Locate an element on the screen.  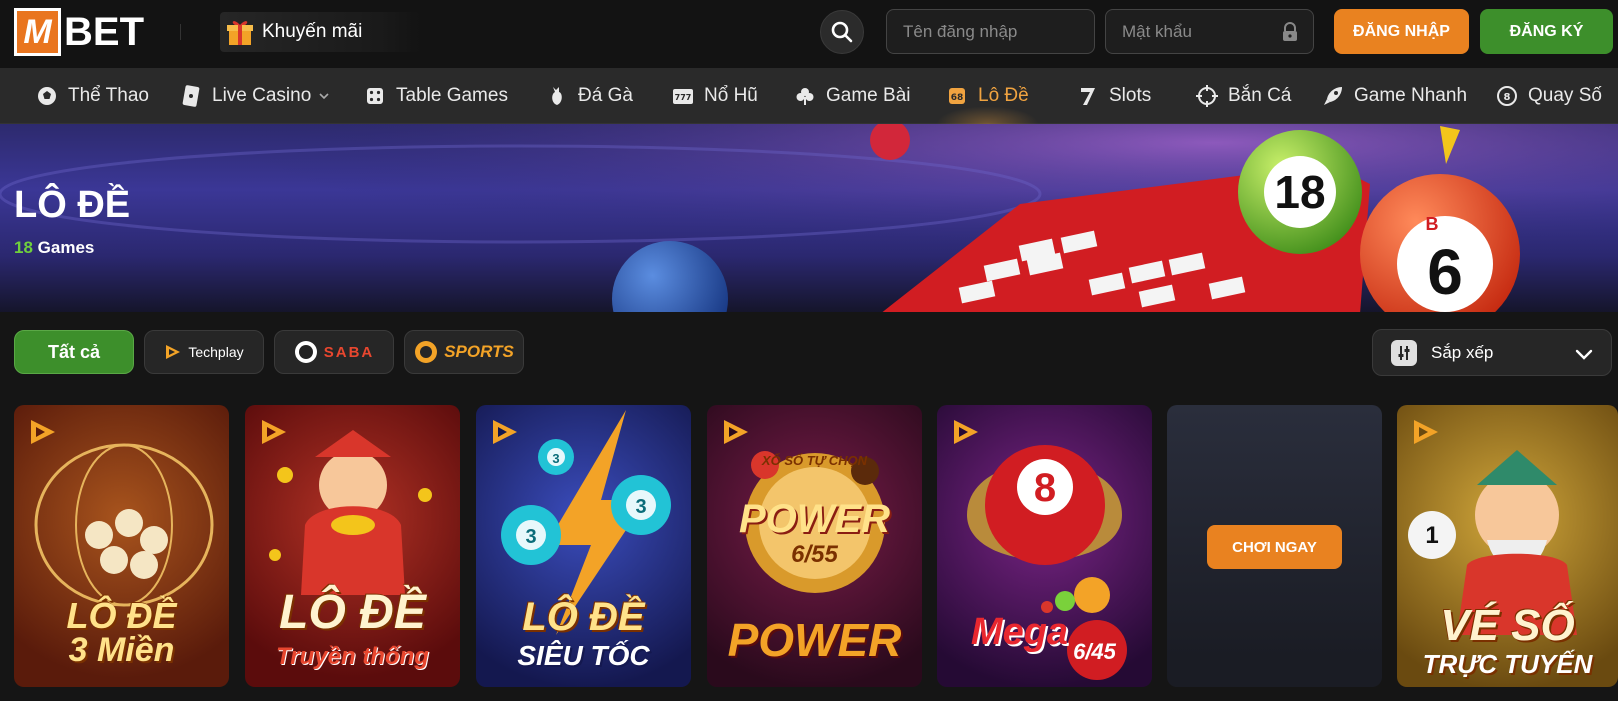
search-button is located at coordinates (842, 32).